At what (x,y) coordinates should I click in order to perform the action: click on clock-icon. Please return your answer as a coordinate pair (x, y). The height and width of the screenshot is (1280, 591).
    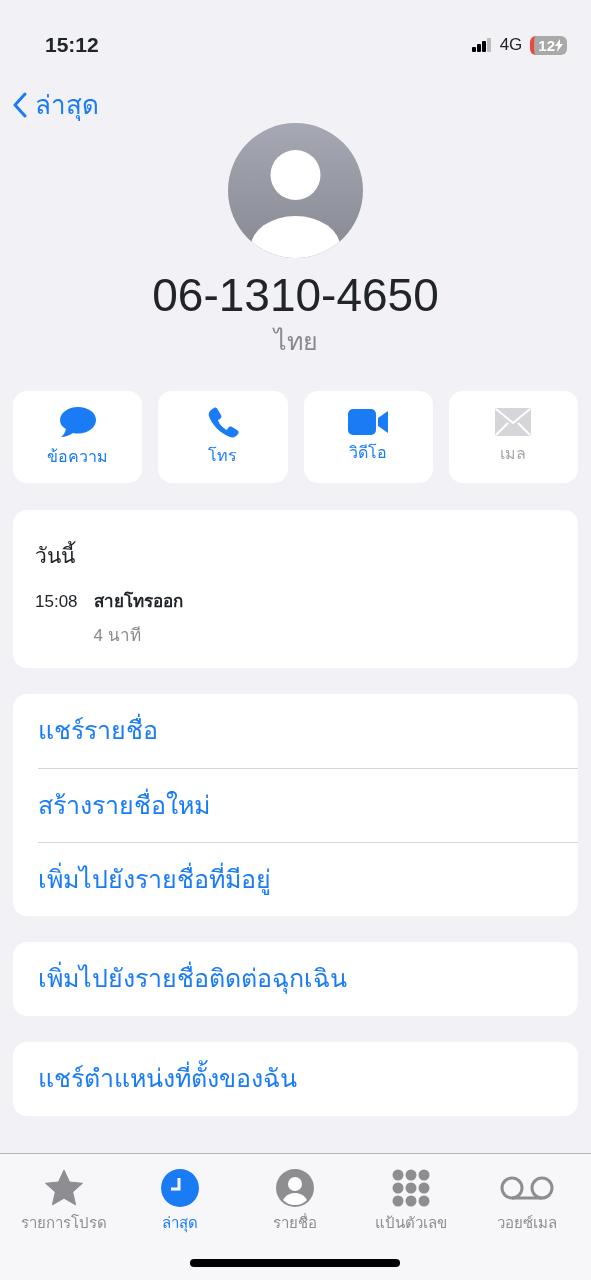
    Looking at the image, I should click on (179, 1188).